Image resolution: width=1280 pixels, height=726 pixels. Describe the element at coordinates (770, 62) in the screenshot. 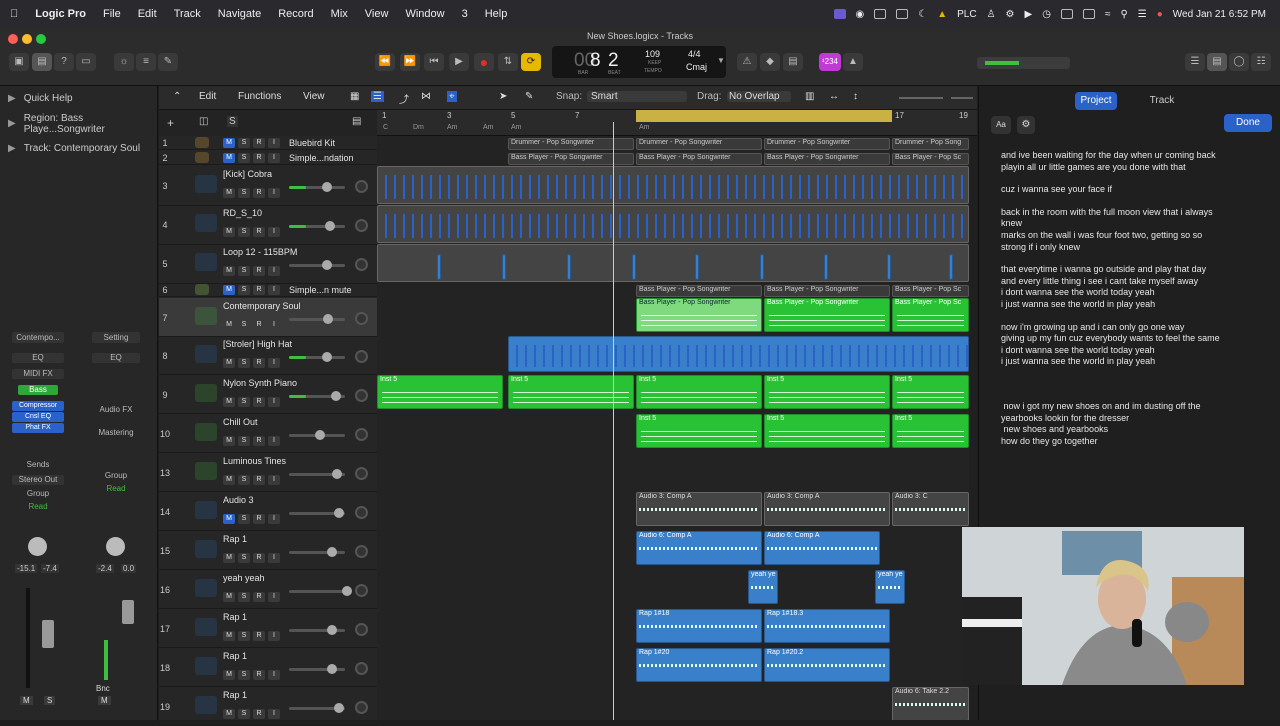

I see `solo-icon: ◆` at that location.